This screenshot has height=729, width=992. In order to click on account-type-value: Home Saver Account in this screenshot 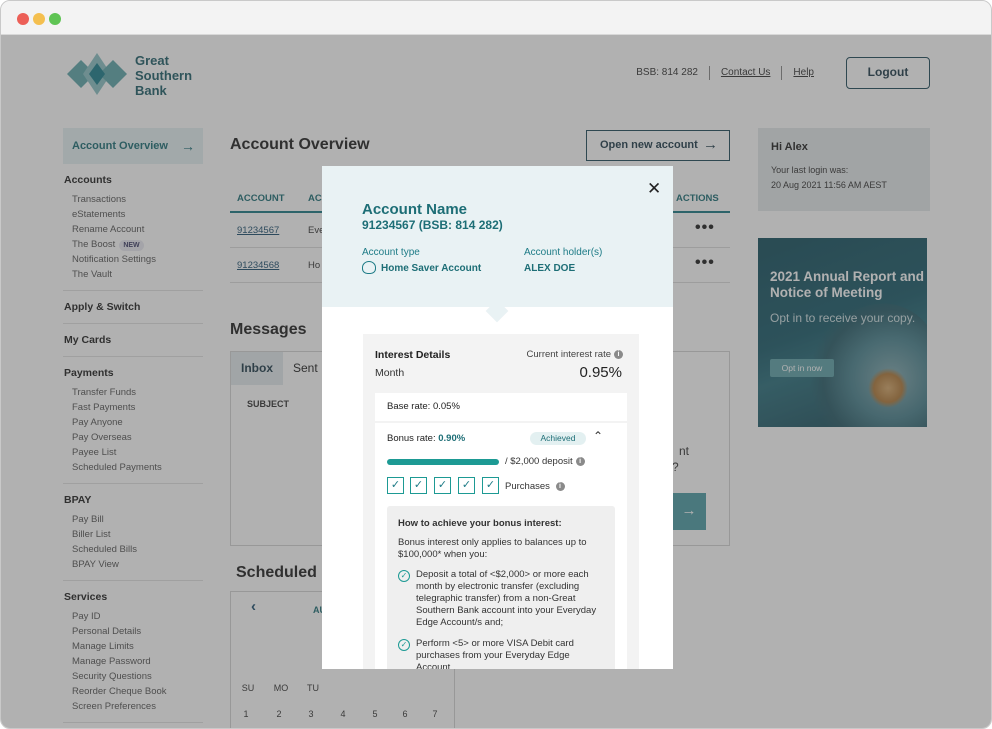, I will do `click(431, 268)`.